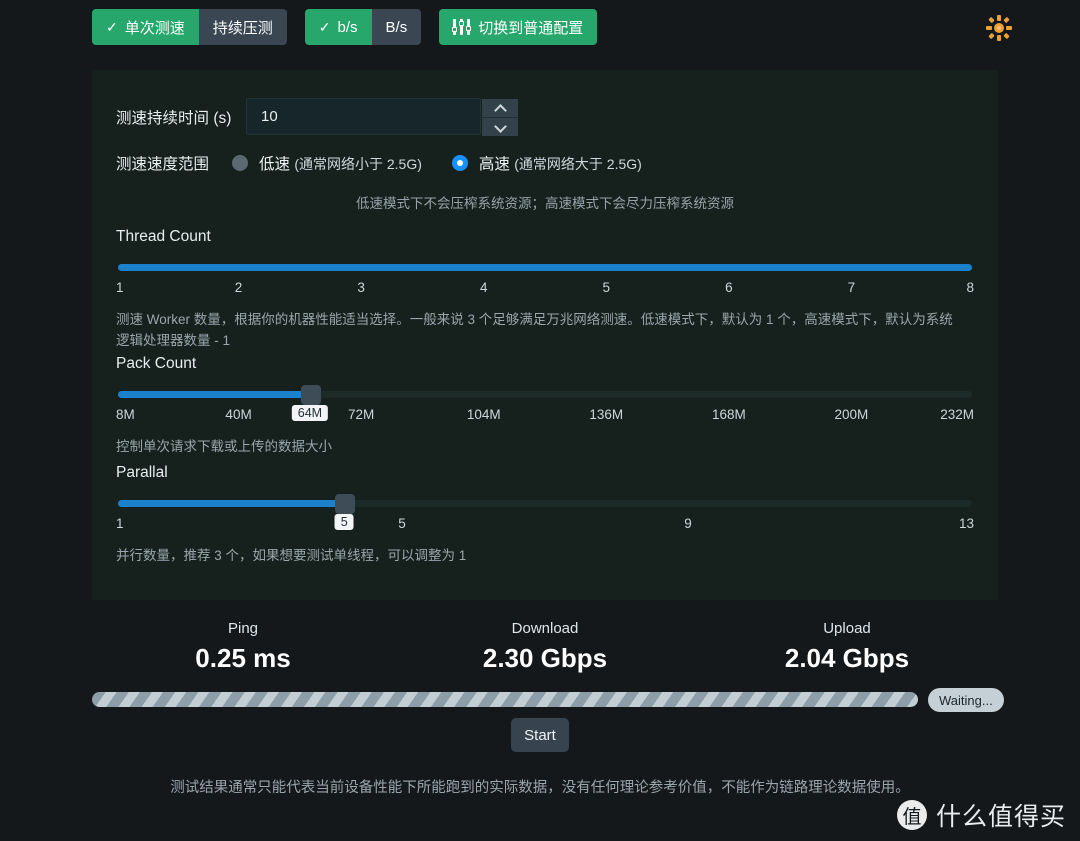 This screenshot has height=841, width=1080. I want to click on metric-download-value: 2.30 Gbps, so click(545, 658).